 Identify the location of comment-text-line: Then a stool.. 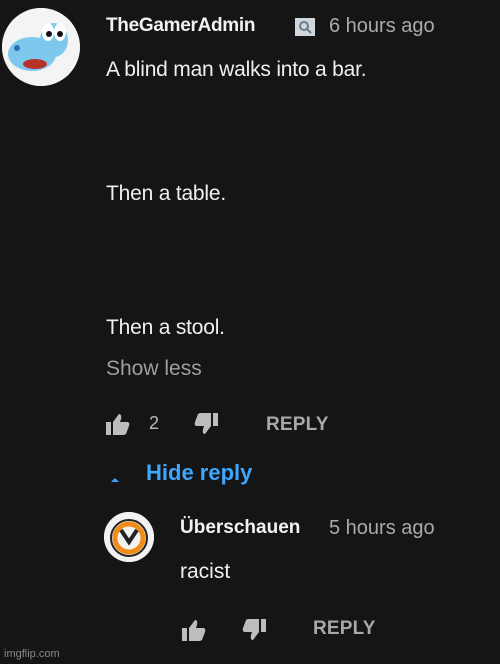
(165, 327).